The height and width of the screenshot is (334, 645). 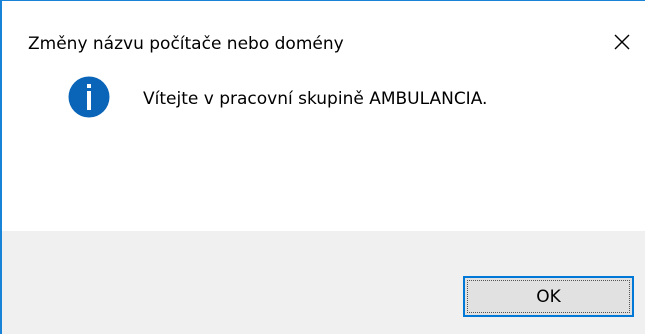 I want to click on ok-button-label: OK, so click(x=548, y=296).